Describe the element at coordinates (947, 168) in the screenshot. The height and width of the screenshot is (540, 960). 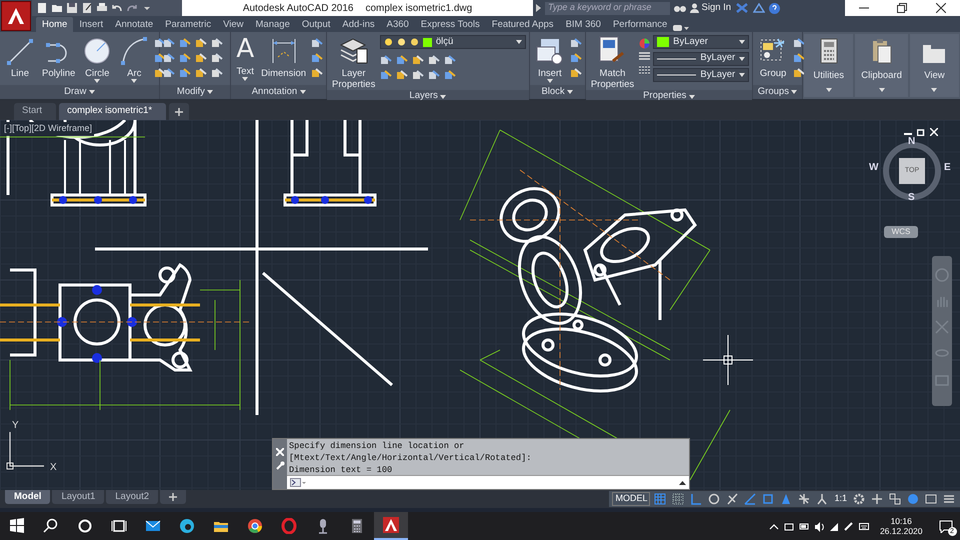
I see `compass-label: E` at that location.